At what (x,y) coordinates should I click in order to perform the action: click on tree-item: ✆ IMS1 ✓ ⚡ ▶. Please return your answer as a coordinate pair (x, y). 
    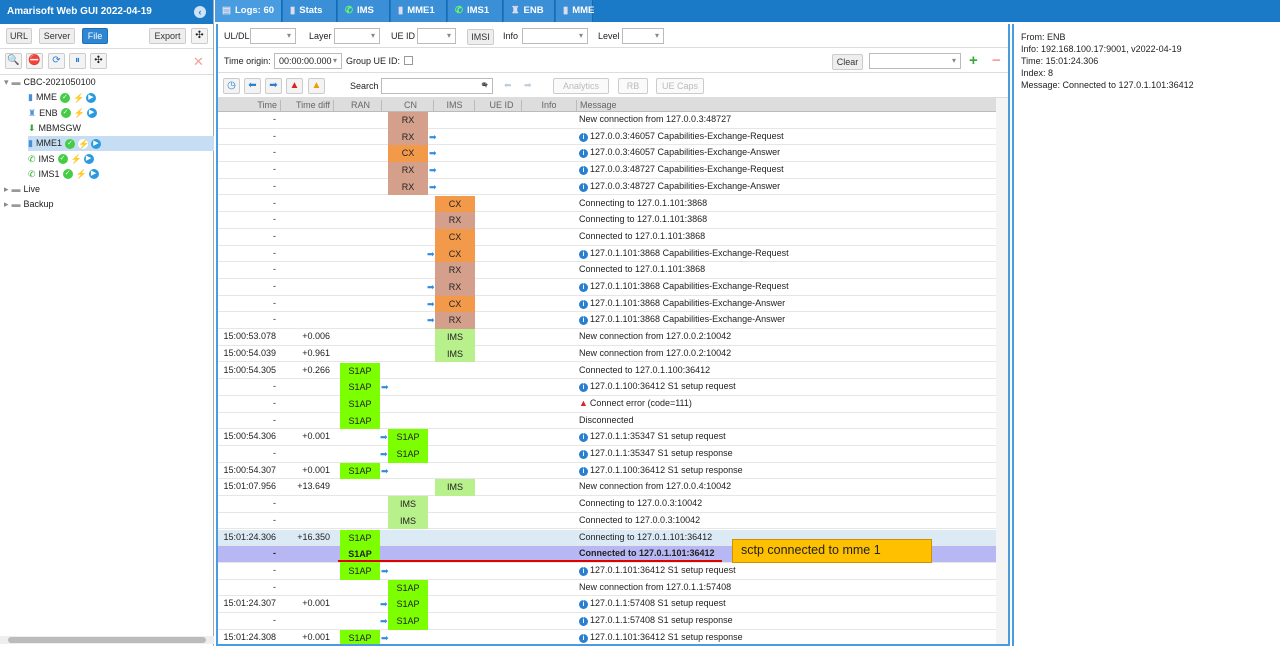
    Looking at the image, I should click on (63, 174).